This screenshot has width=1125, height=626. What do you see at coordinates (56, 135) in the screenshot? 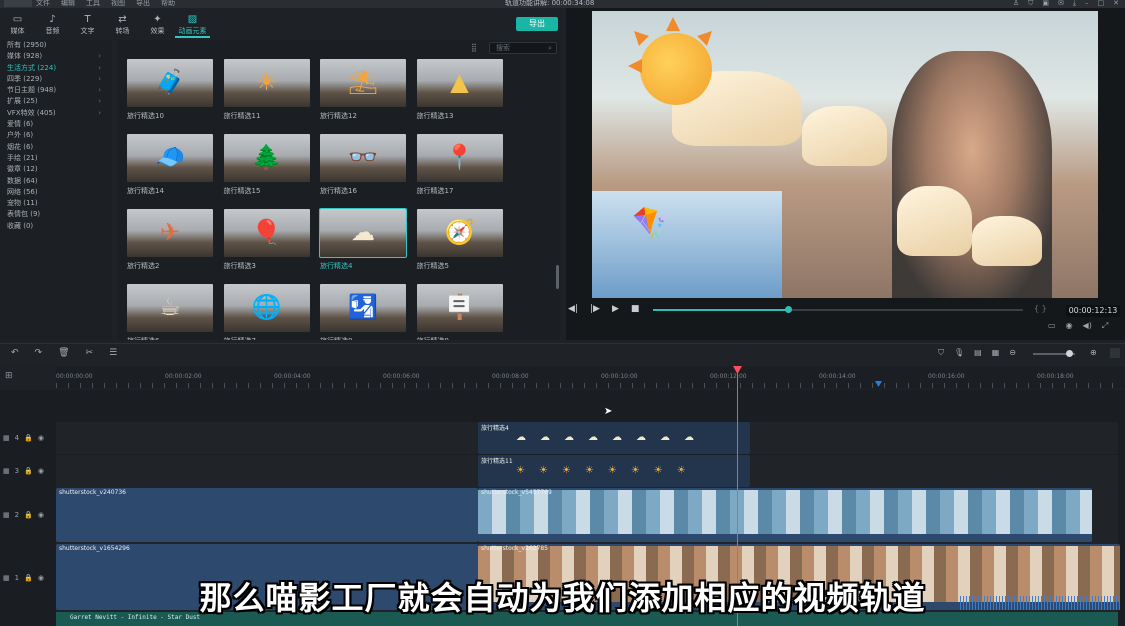
I see `category-item: 户外 (6)` at bounding box center [56, 135].